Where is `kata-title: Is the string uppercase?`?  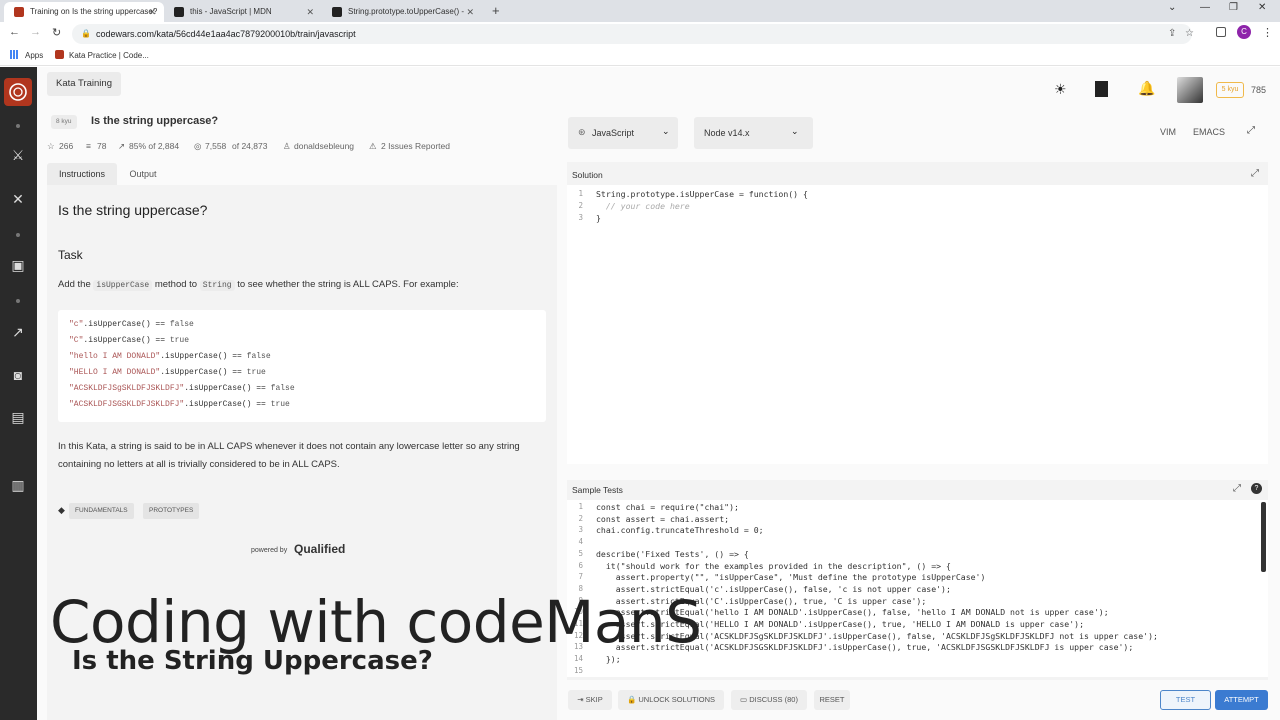
kata-title: Is the string uppercase? is located at coordinates (155, 121).